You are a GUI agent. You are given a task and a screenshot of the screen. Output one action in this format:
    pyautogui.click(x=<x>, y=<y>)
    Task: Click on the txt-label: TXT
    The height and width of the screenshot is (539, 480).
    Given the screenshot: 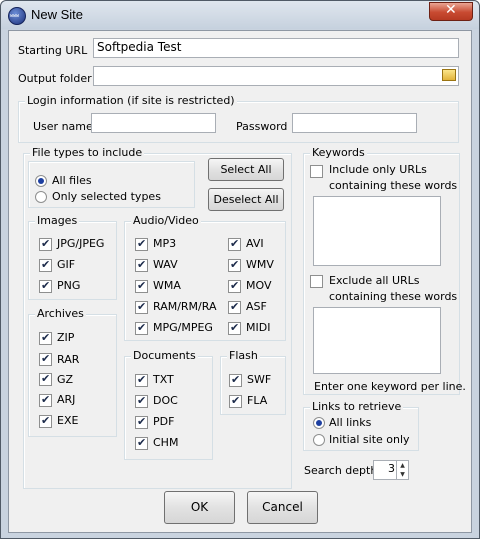 What is the action you would take?
    pyautogui.click(x=163, y=379)
    